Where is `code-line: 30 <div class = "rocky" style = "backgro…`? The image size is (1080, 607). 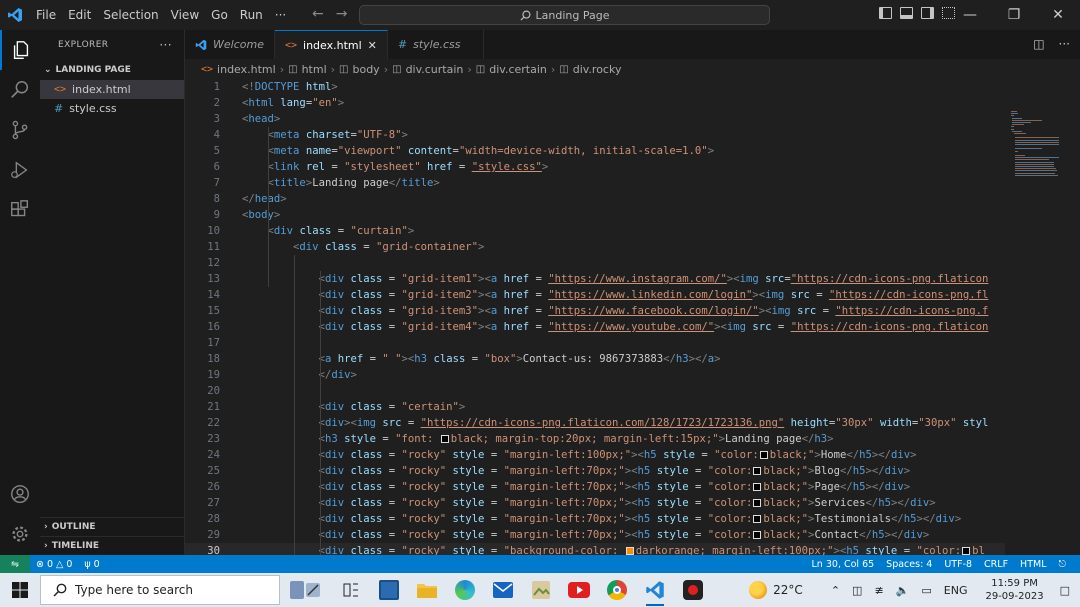
code-line: 30 <div class = "rocky" style = "backgro… is located at coordinates (595, 549).